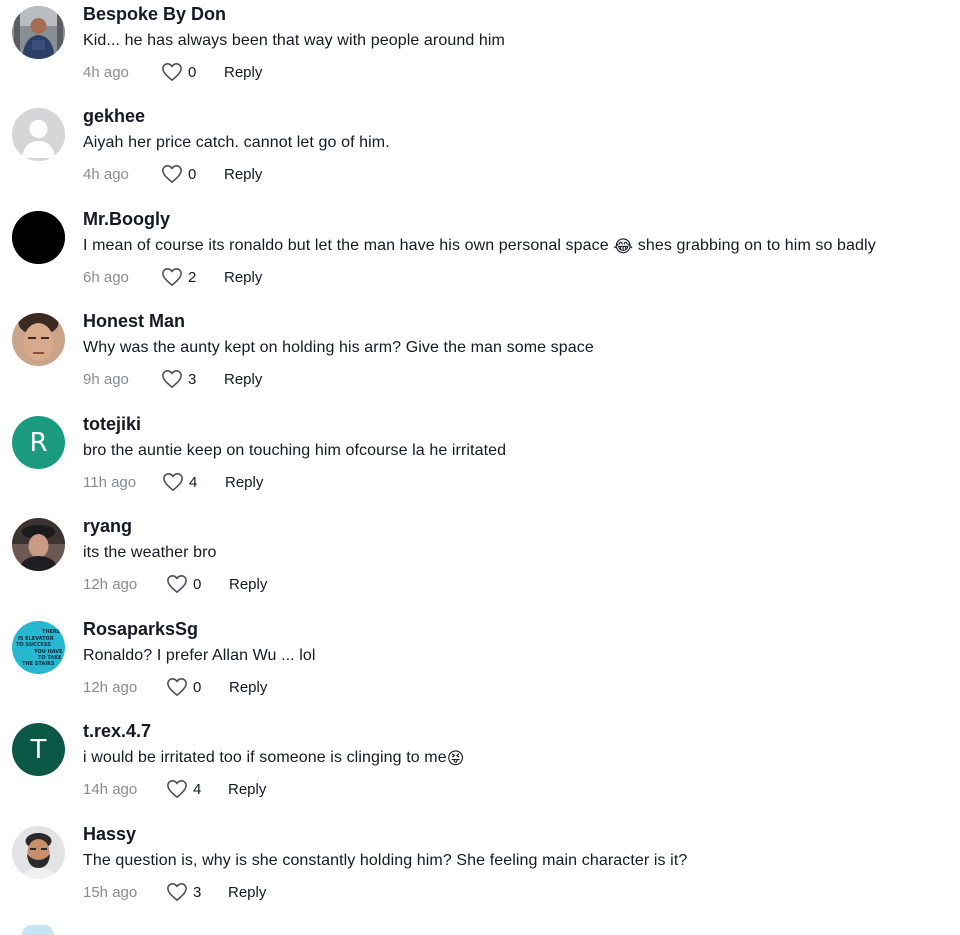  I want to click on avatar-initial: R, so click(38, 442).